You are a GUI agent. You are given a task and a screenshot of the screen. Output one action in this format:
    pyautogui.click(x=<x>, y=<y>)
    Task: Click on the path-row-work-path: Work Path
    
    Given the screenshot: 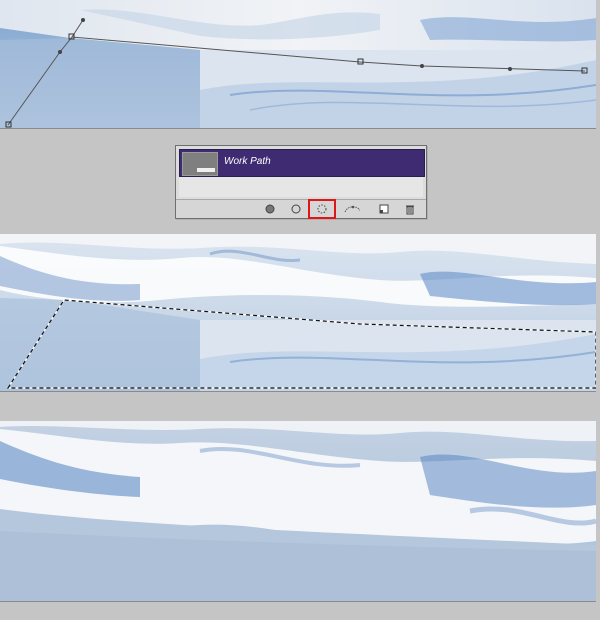 What is the action you would take?
    pyautogui.click(x=302, y=163)
    